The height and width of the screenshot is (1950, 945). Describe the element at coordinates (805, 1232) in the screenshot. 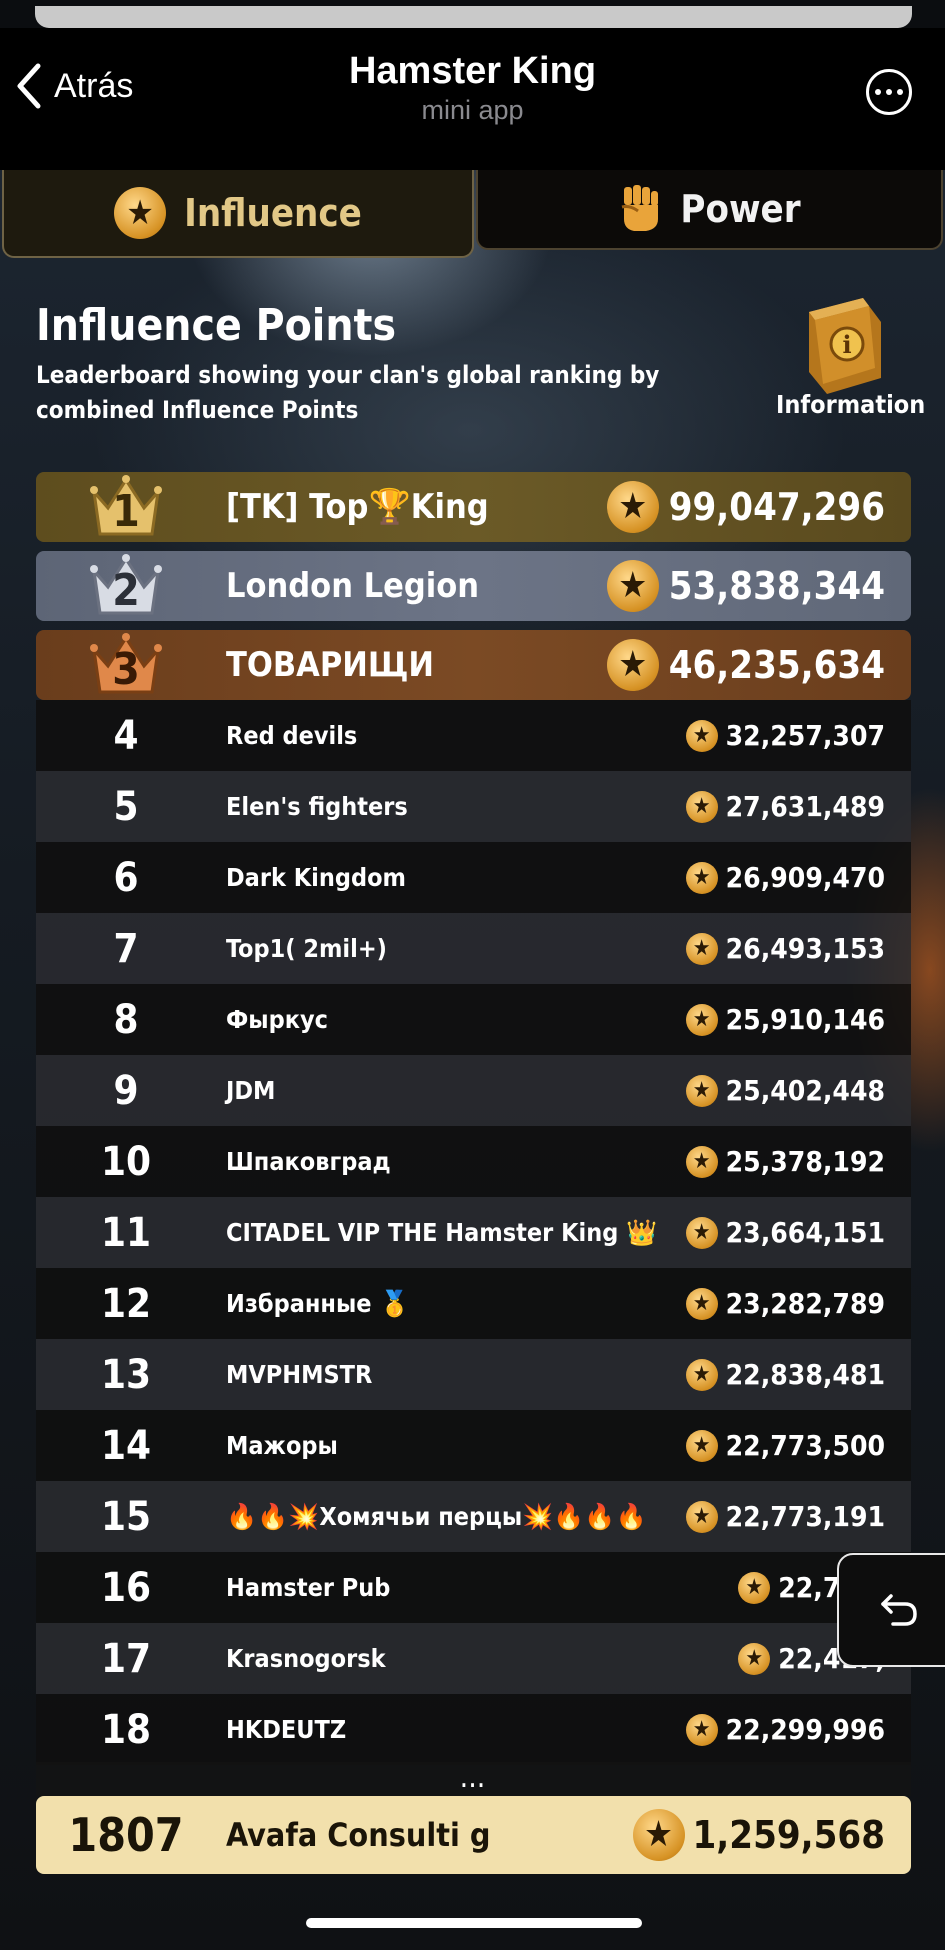

I see `score-value: 23,664,151` at that location.